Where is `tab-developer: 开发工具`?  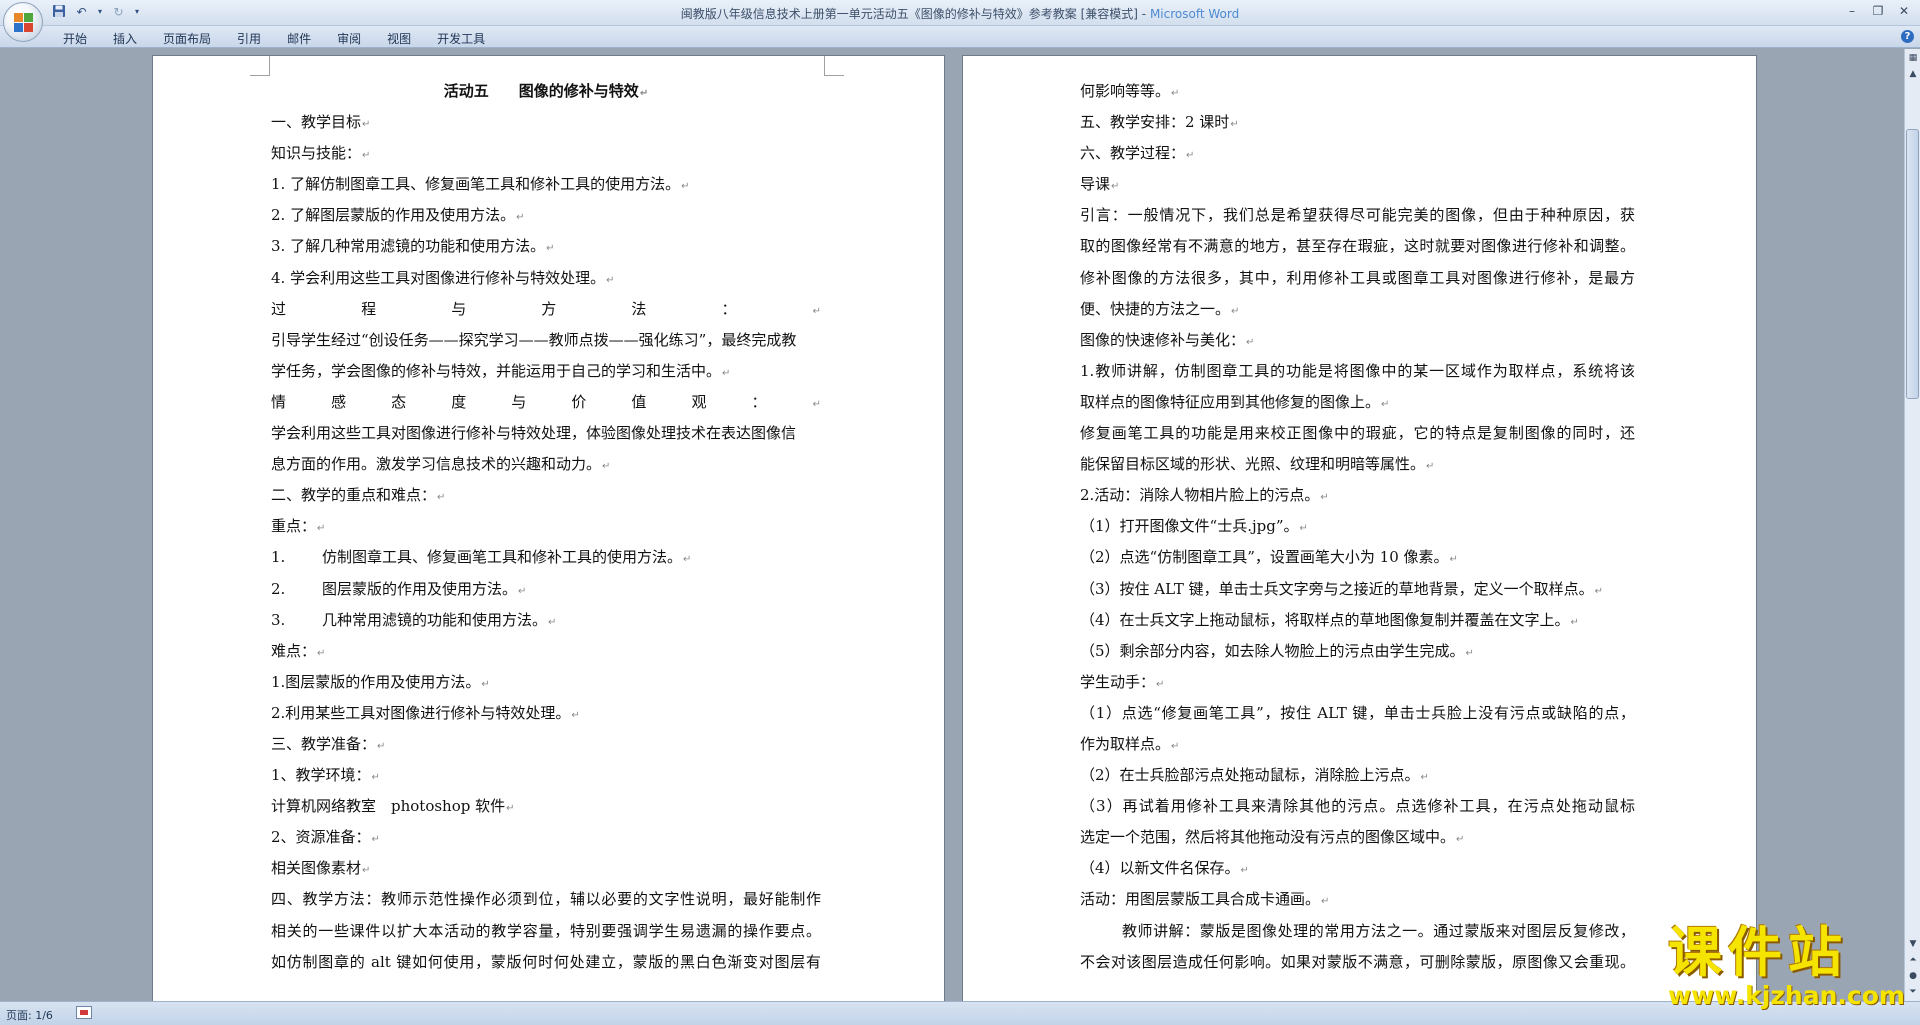 tab-developer: 开发工具 is located at coordinates (461, 38).